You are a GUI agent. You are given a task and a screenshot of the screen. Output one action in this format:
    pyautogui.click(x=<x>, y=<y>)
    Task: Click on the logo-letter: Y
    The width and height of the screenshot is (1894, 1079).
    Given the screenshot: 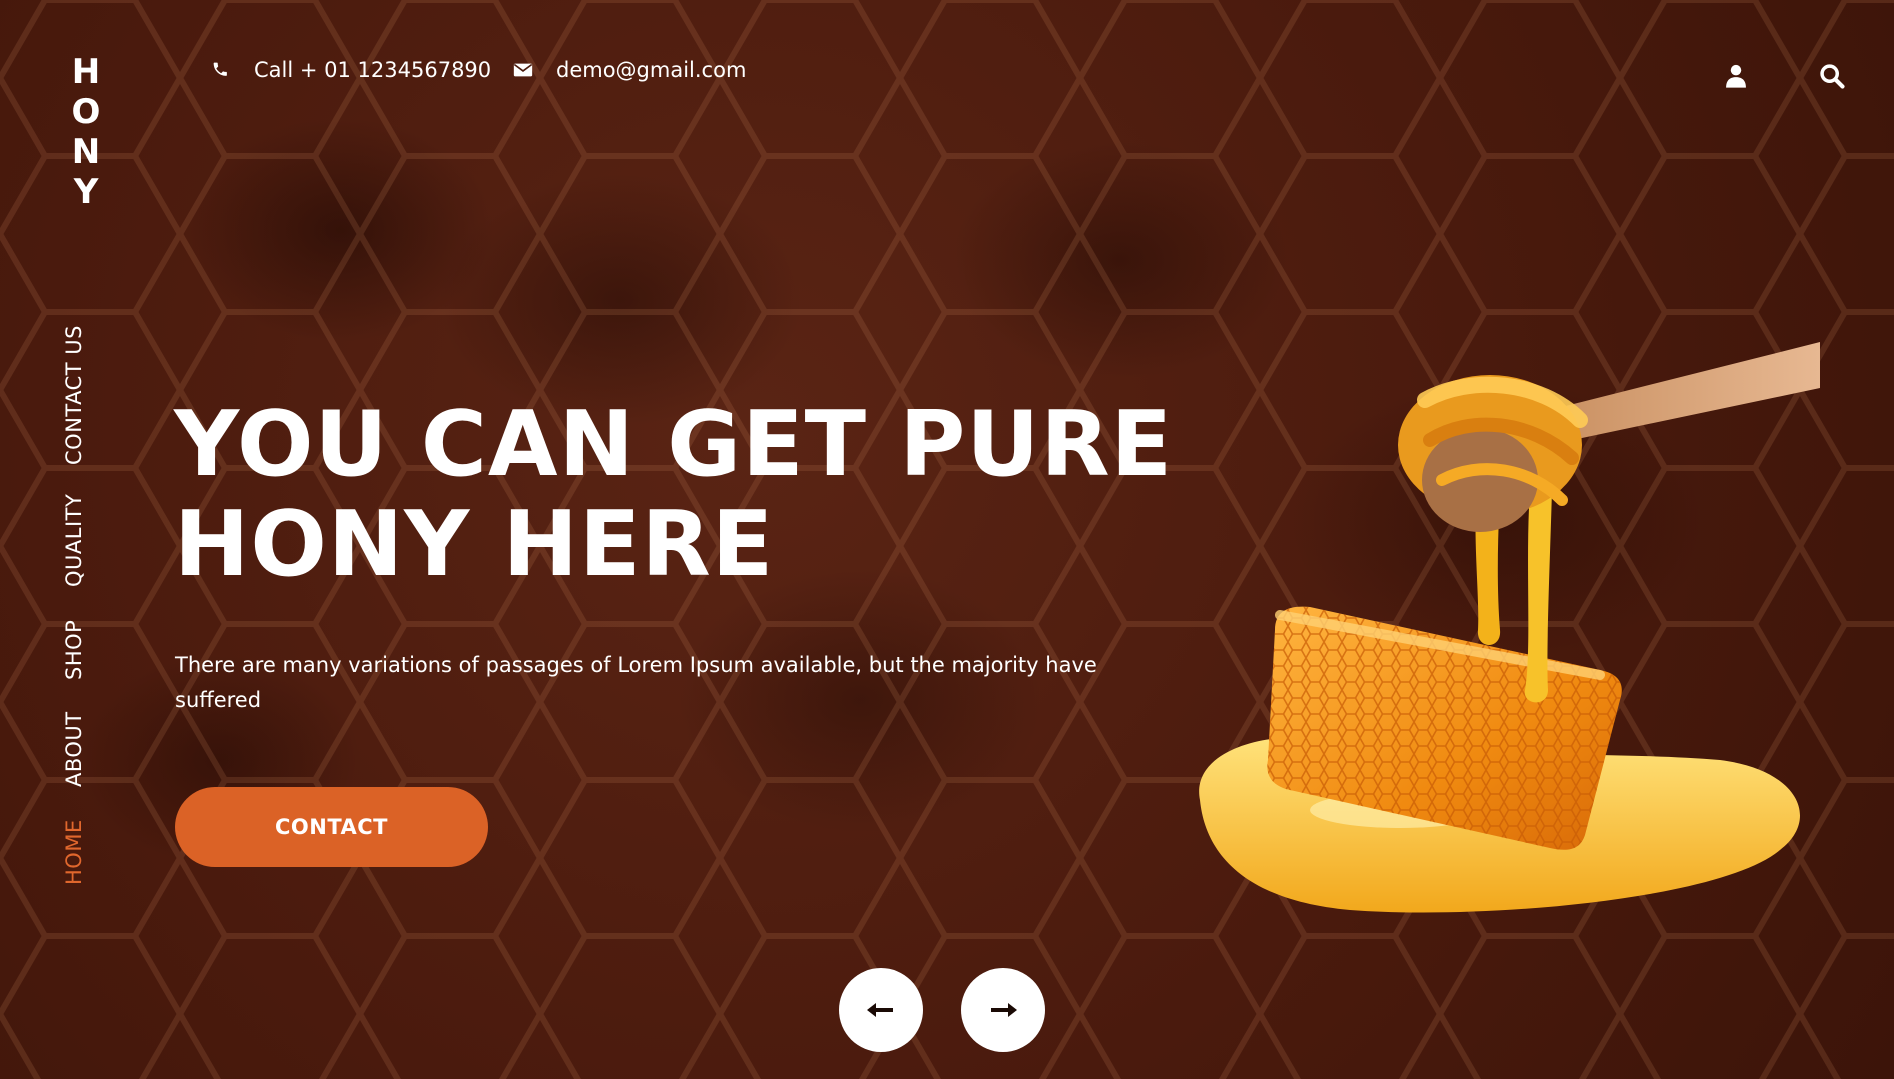 What is the action you would take?
    pyautogui.click(x=86, y=192)
    